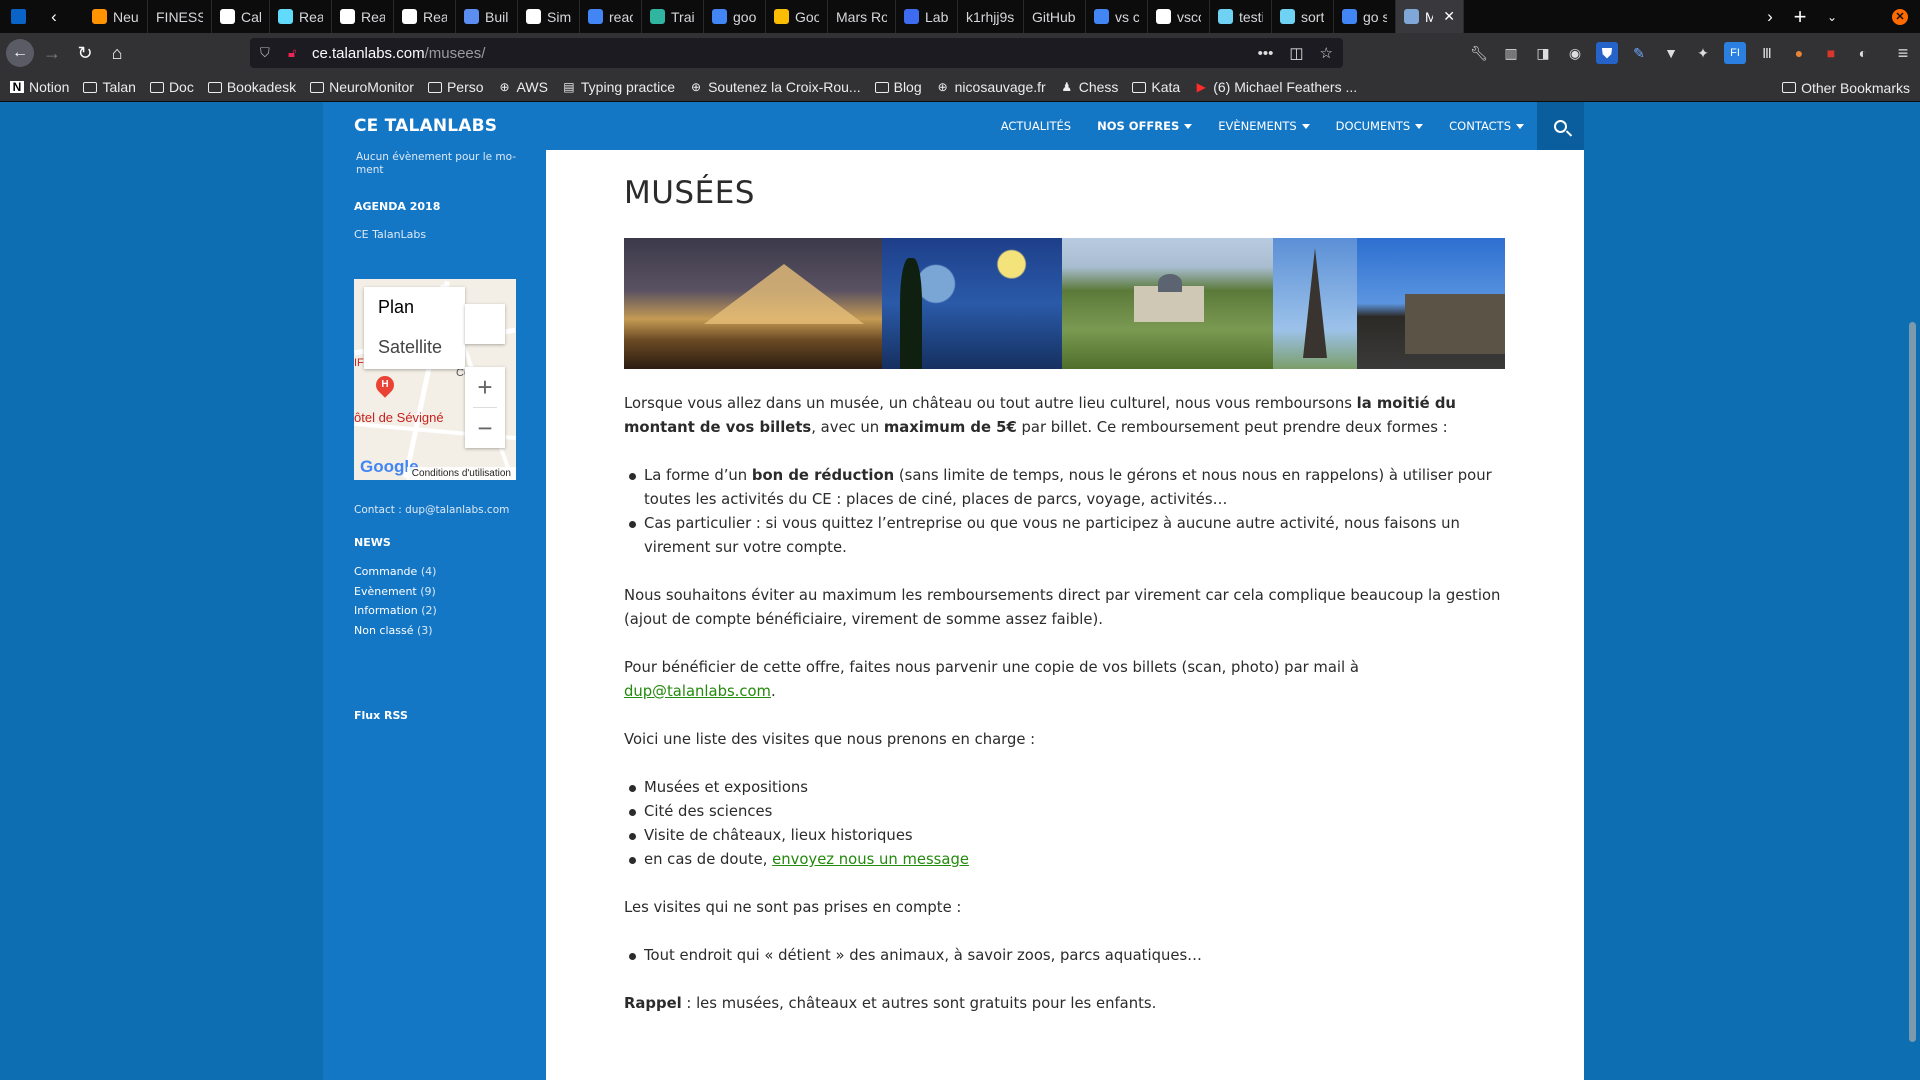  What do you see at coordinates (1449, 16) in the screenshot?
I see `close-tab-icon: ✕` at bounding box center [1449, 16].